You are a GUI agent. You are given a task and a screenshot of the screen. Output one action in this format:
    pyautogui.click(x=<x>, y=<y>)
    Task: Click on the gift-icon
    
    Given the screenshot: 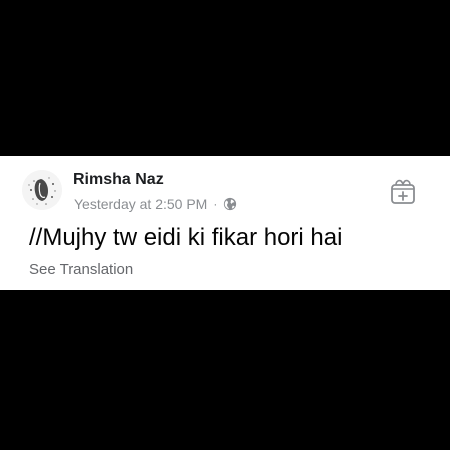 What is the action you would take?
    pyautogui.click(x=403, y=191)
    